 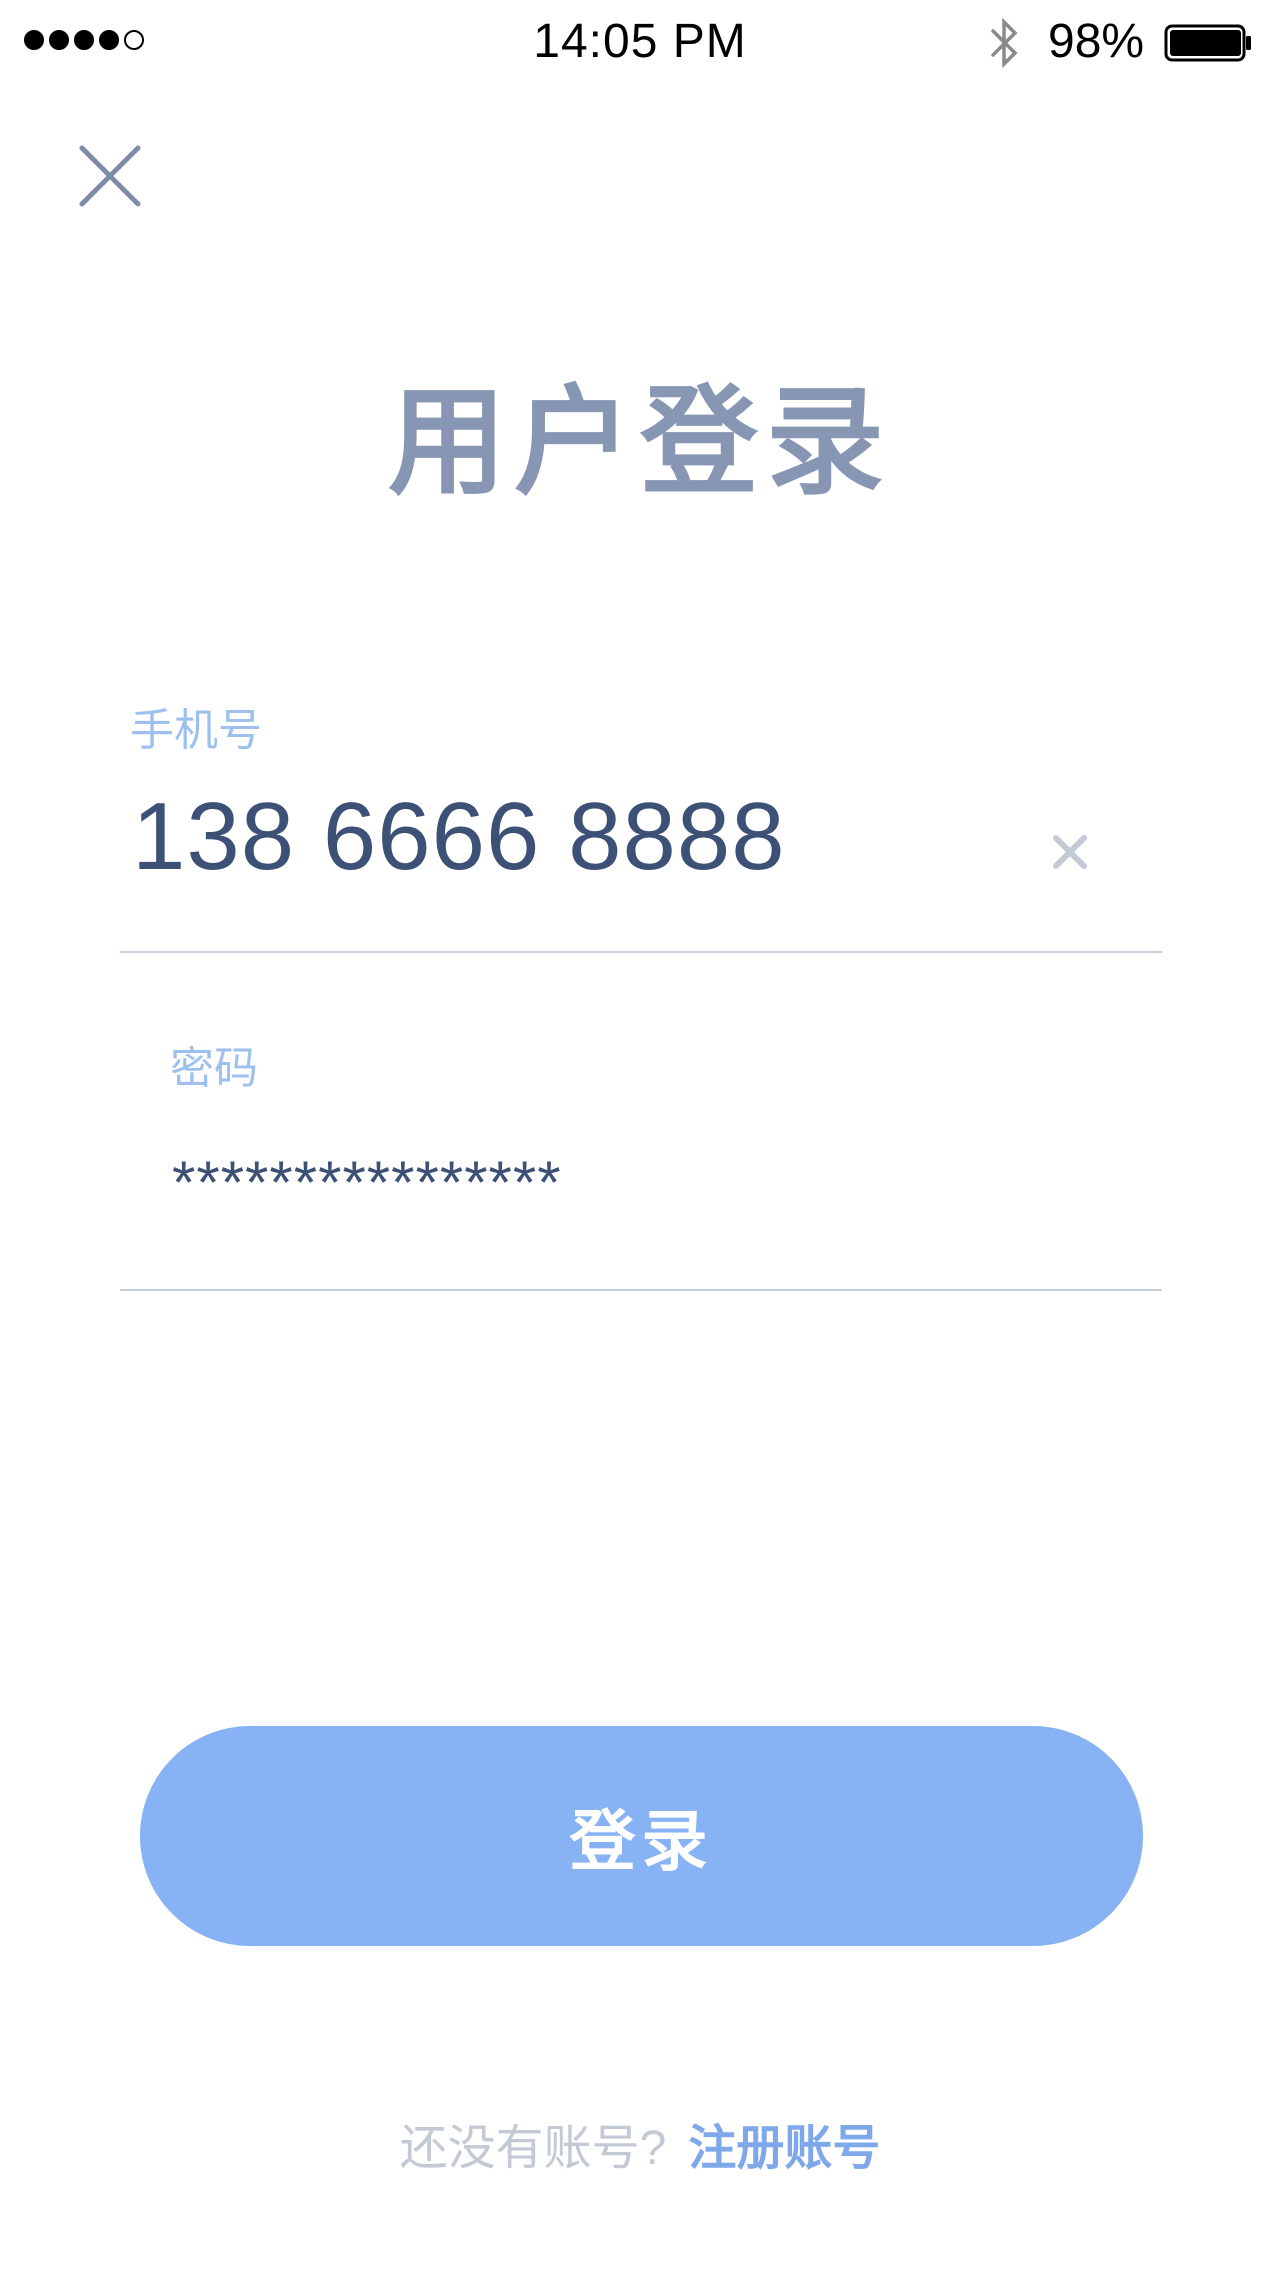 What do you see at coordinates (641, 1836) in the screenshot?
I see `login-button: 登录` at bounding box center [641, 1836].